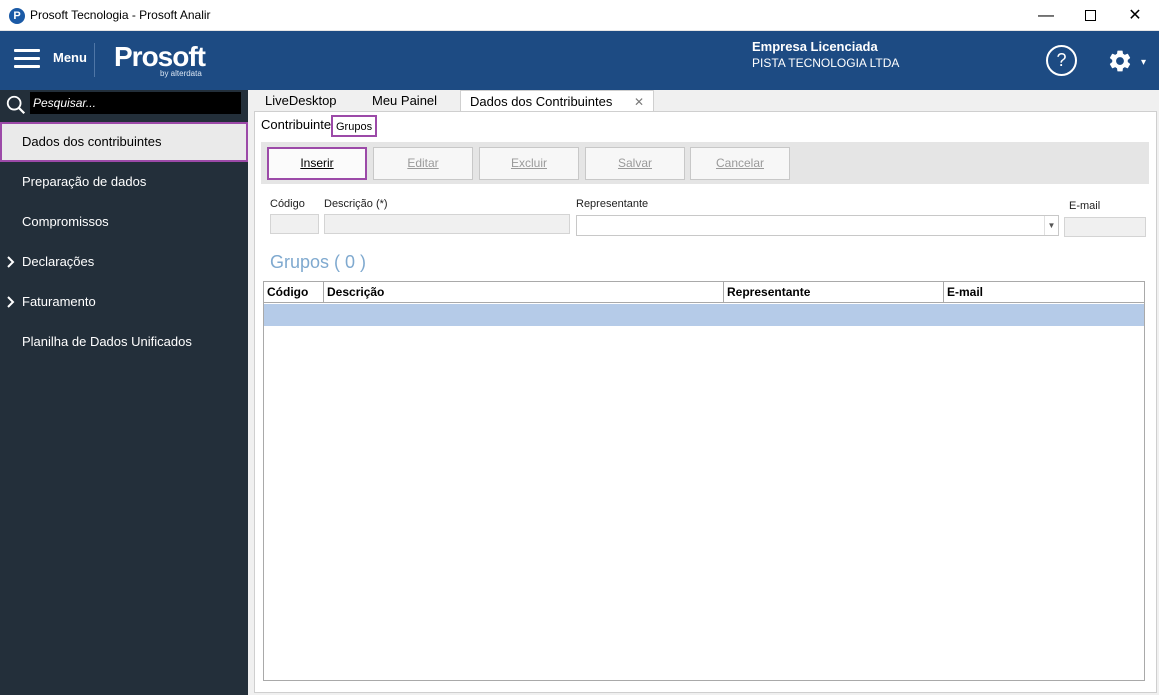 The height and width of the screenshot is (695, 1159). Describe the element at coordinates (612, 204) in the screenshot. I see `representante-label: Representante` at that location.